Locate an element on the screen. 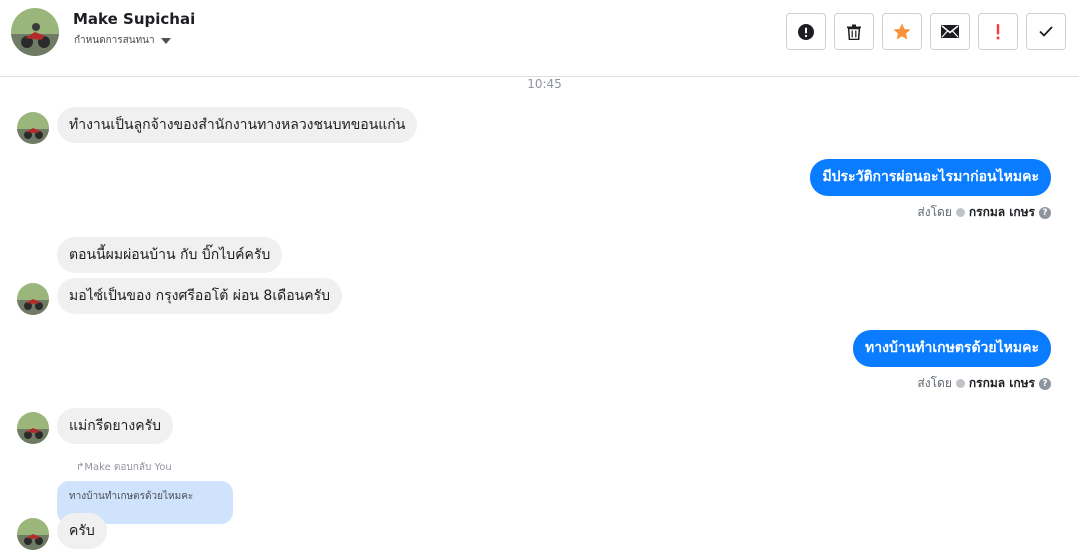  message-incoming: แม่กรีดยางครับ is located at coordinates (115, 426).